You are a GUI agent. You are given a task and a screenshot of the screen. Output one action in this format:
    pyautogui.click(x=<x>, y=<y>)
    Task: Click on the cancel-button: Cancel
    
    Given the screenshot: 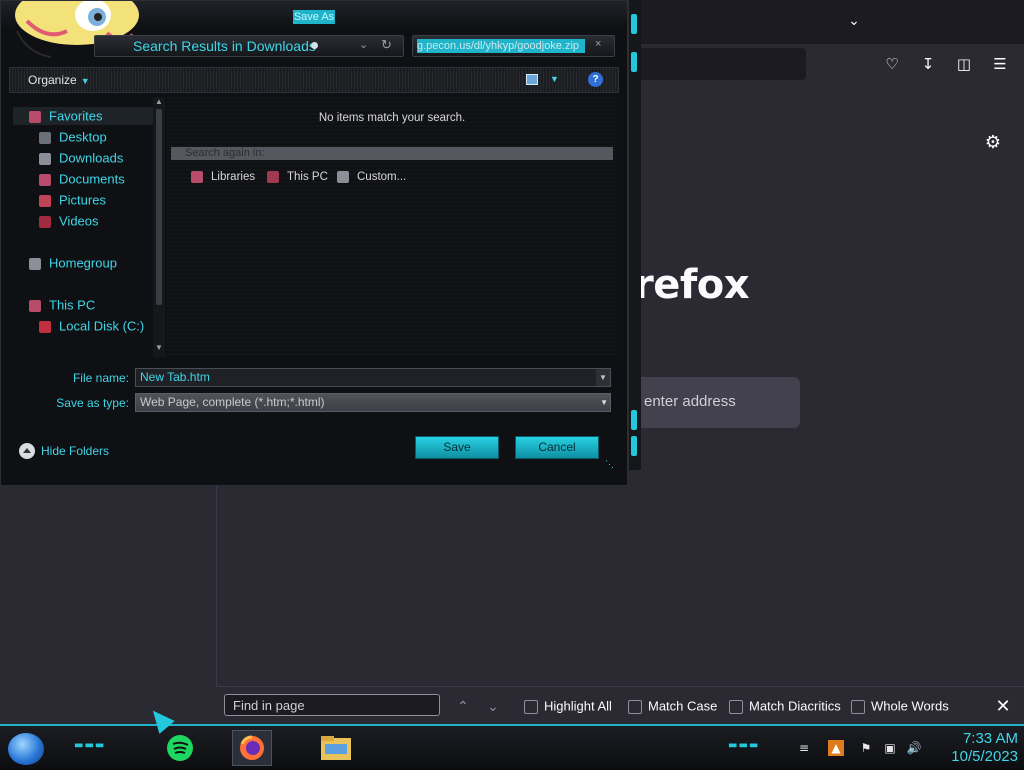 What is the action you would take?
    pyautogui.click(x=557, y=447)
    